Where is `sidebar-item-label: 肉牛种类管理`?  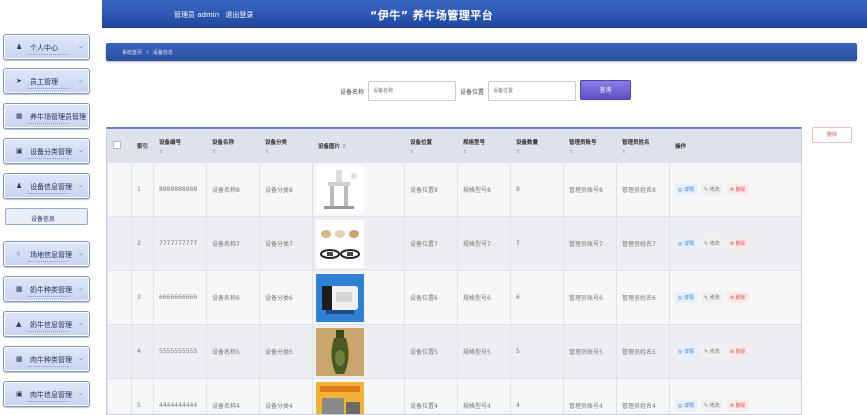
sidebar-item-label: 肉牛种类管理 is located at coordinates (51, 360).